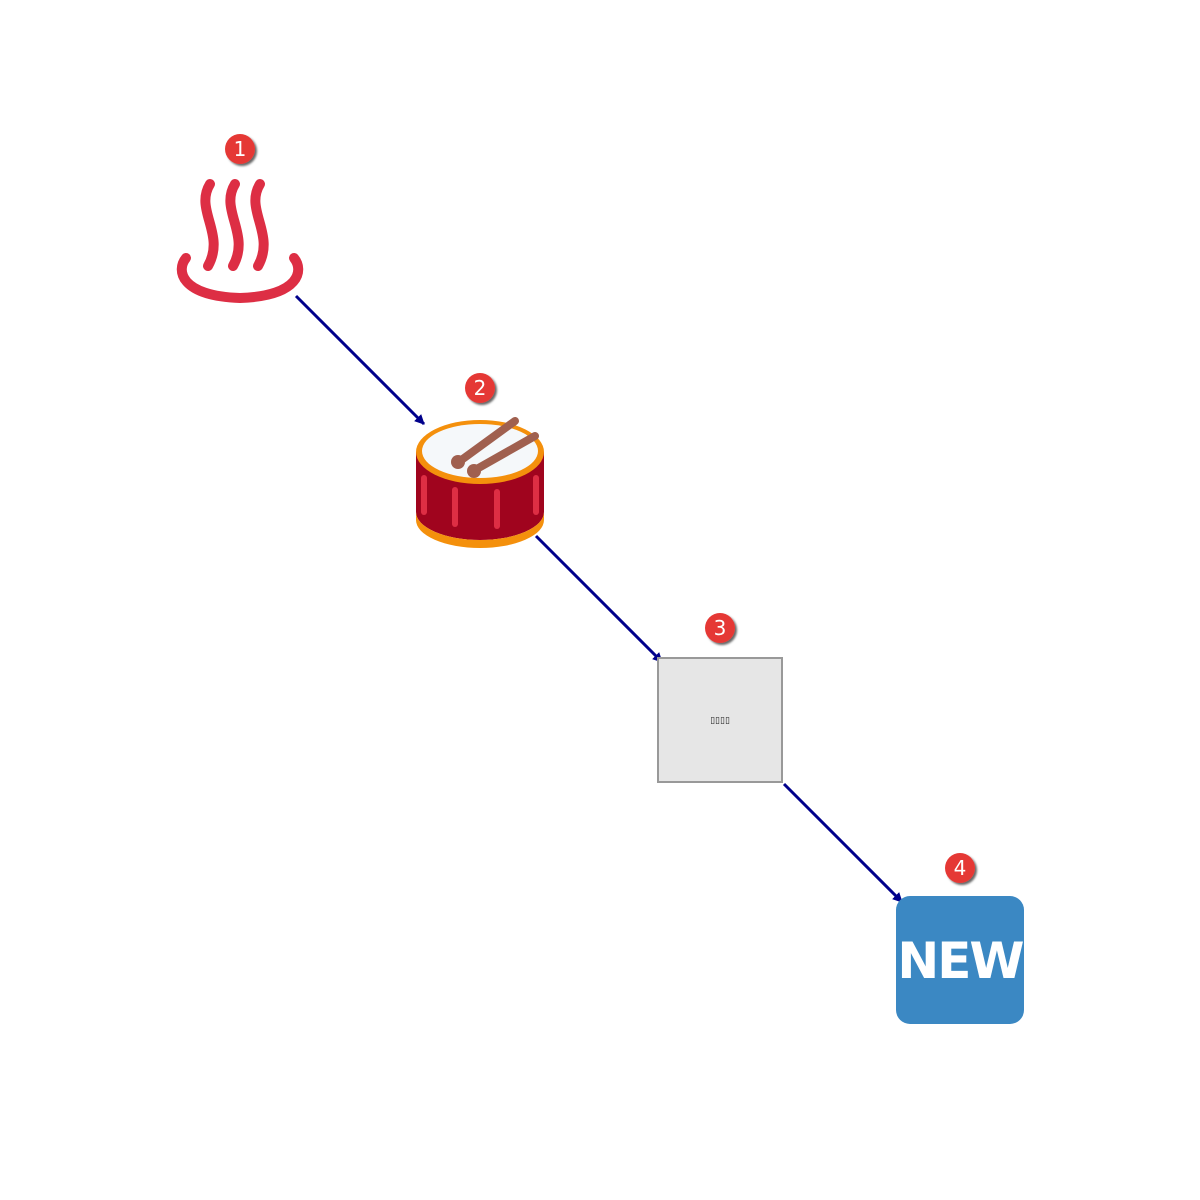  I want to click on new-button-icon: NEW, so click(960, 960).